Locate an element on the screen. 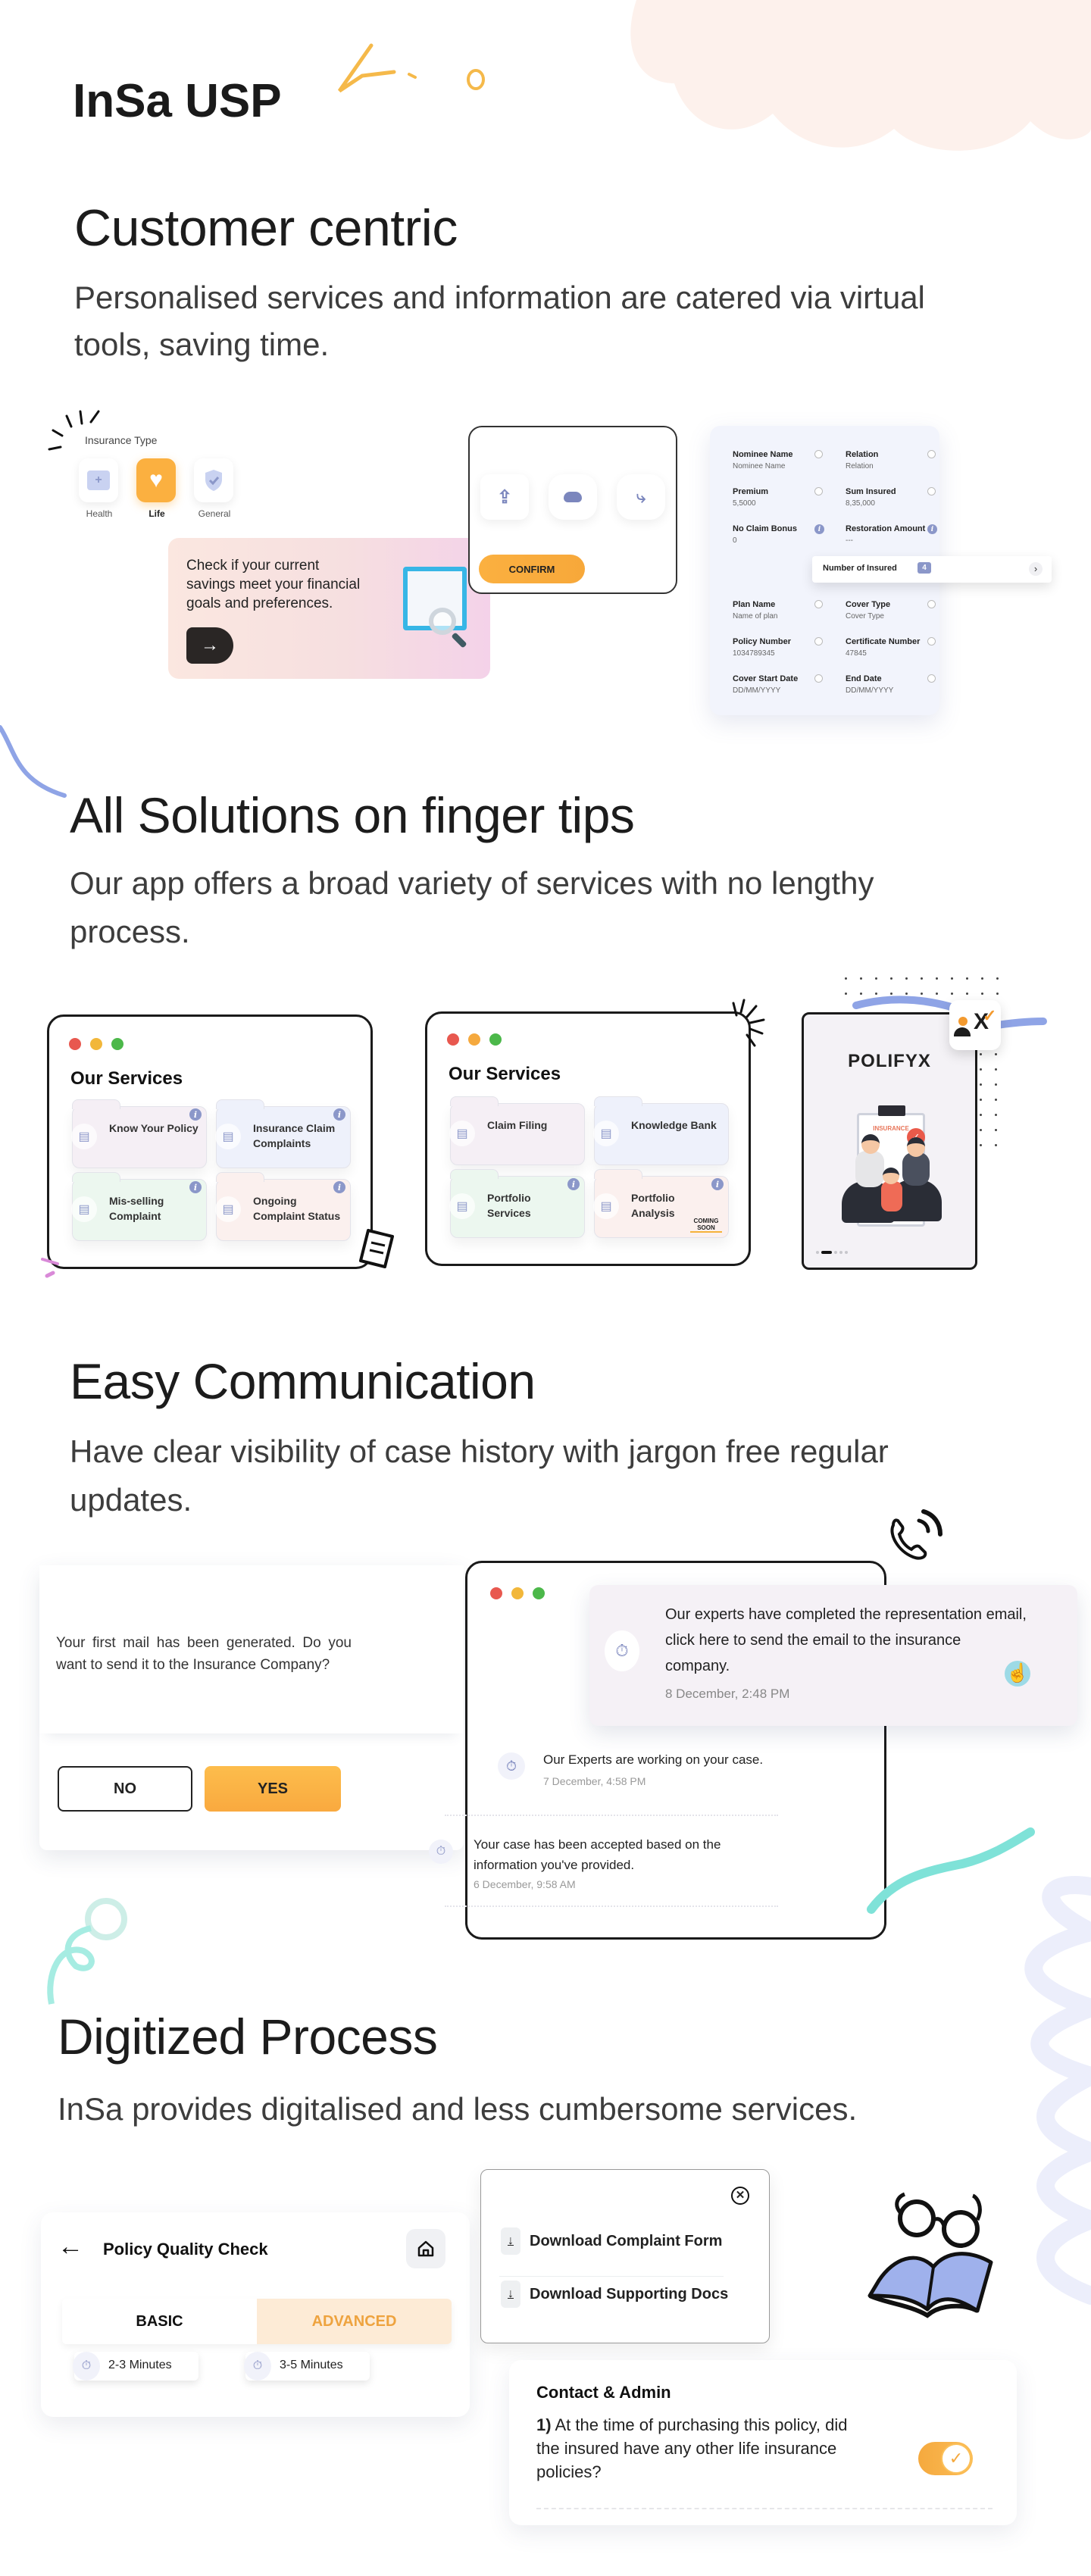  burst-lines-decoration is located at coordinates (749, 1023).